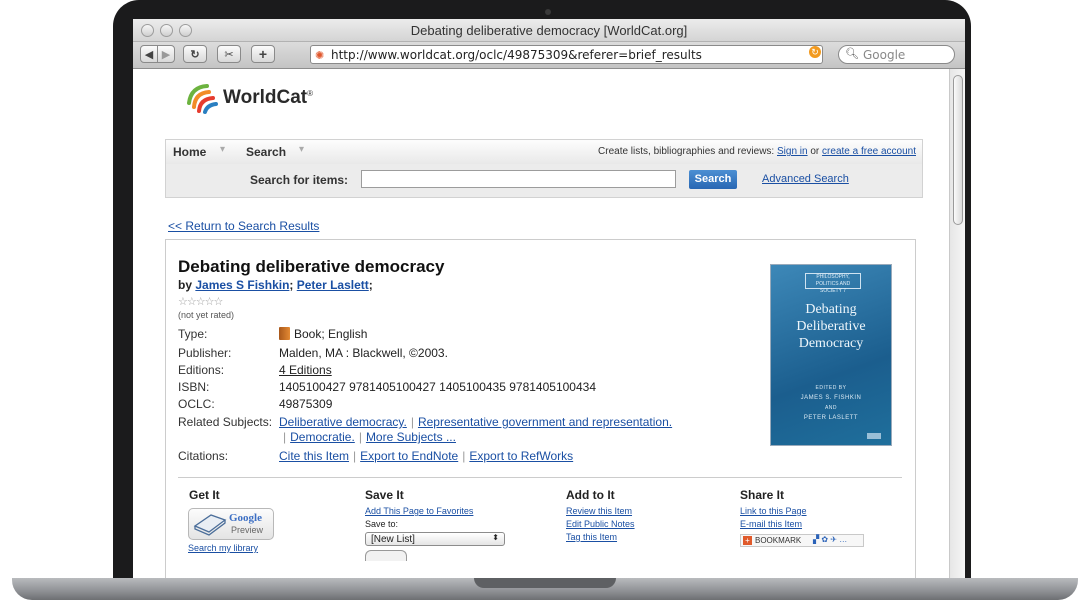  Describe the element at coordinates (393, 539) in the screenshot. I see `list-select-value: [New List]` at that location.